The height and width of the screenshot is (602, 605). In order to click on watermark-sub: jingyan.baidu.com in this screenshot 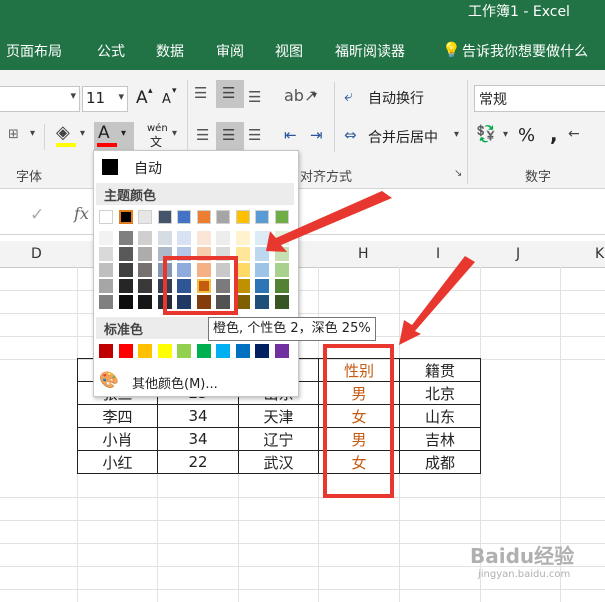, I will do `click(524, 574)`.